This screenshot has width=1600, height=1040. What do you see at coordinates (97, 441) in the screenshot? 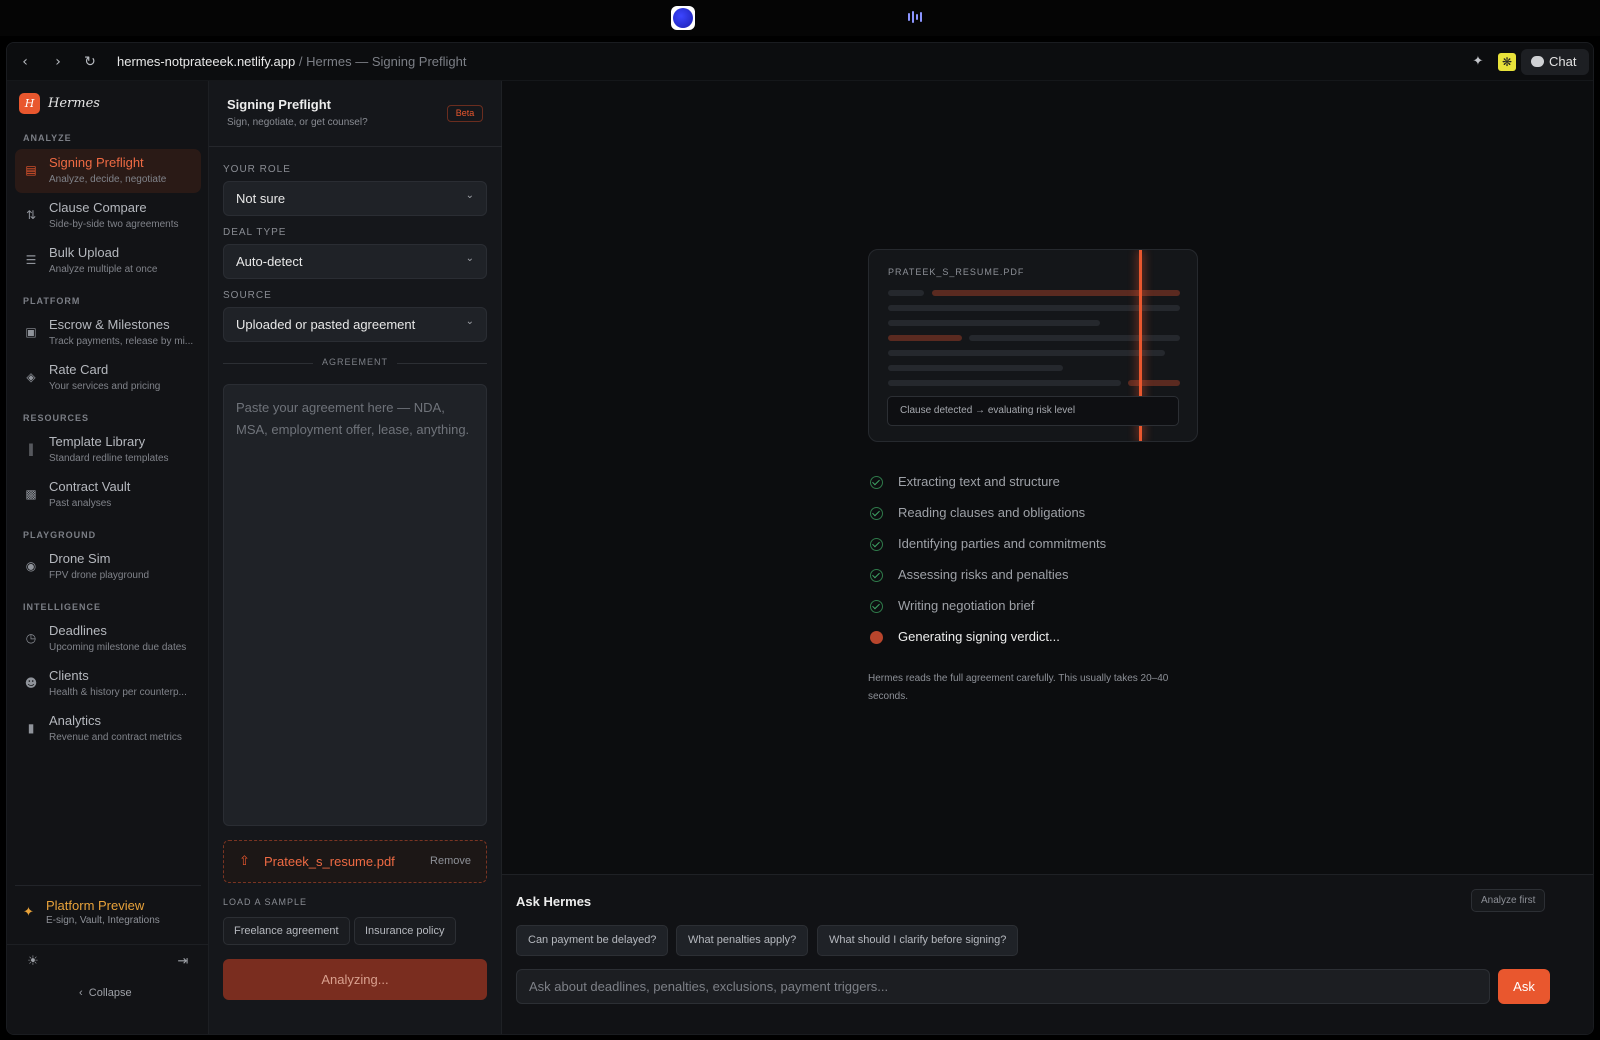
I see `sidebar-item-label: Template Library` at bounding box center [97, 441].